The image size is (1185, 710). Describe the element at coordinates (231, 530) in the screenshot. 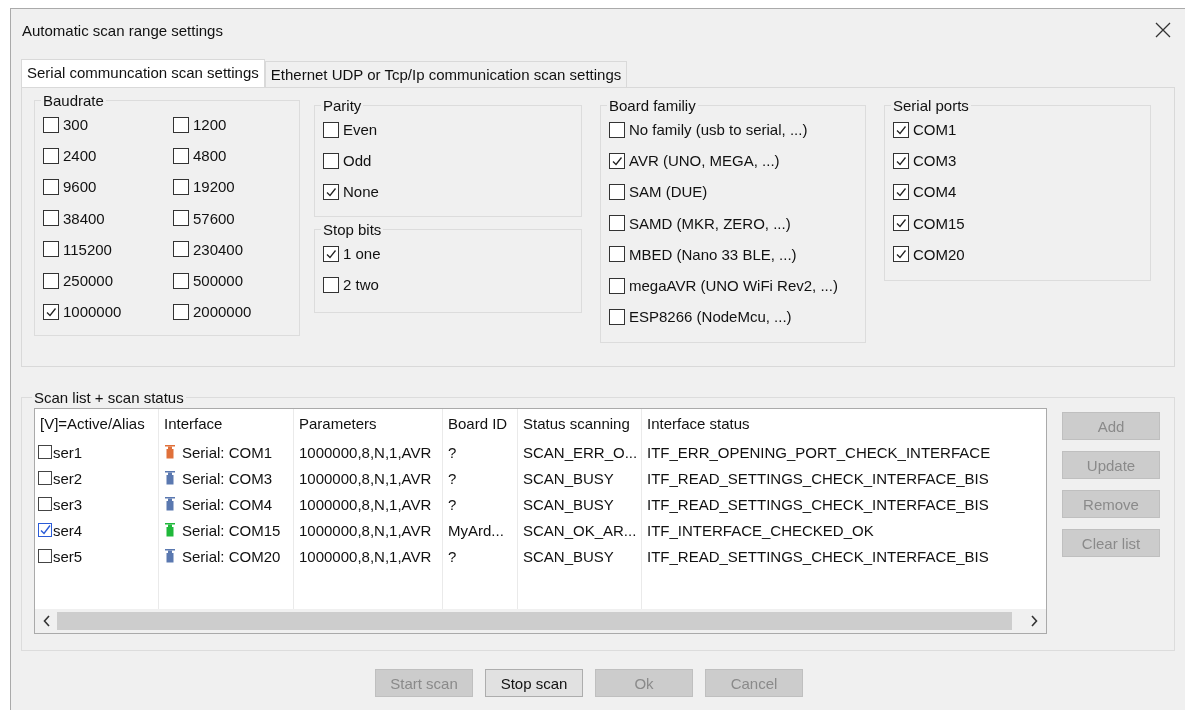

I see `interface-text: Serial: COM15` at that location.